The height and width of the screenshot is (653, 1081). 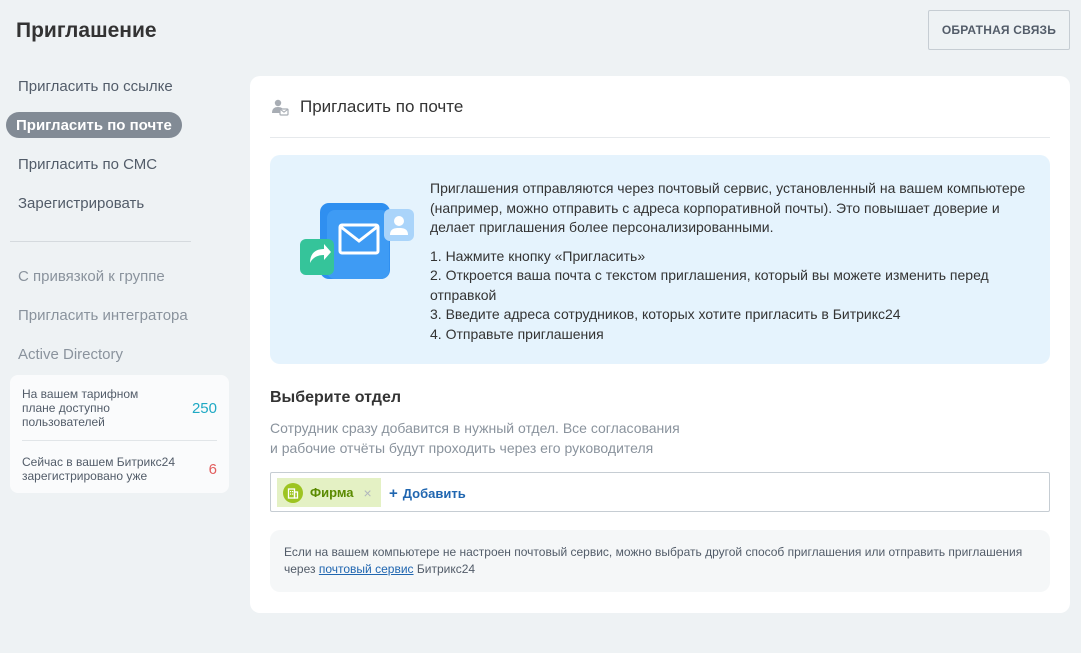 What do you see at coordinates (332, 492) in the screenshot?
I see `department-tag-label: Фирма` at bounding box center [332, 492].